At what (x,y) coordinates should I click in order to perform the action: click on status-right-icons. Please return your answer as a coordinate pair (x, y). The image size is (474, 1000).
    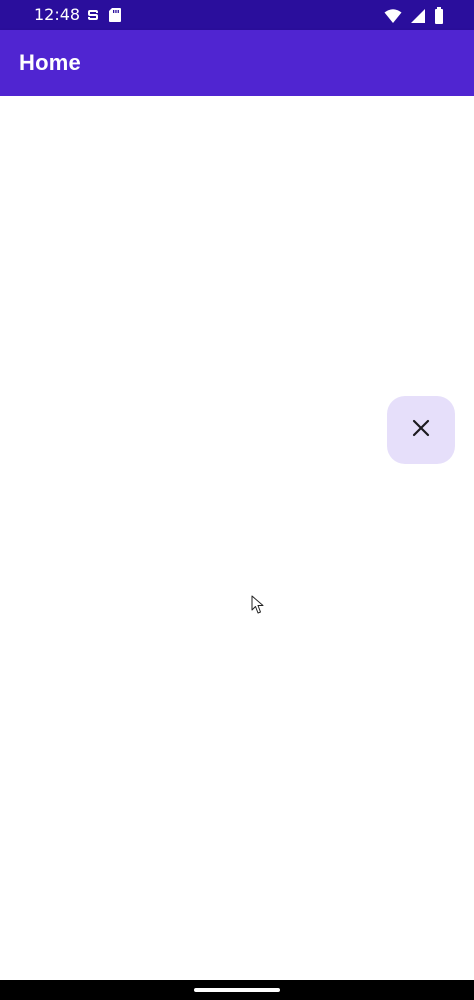
    Looking at the image, I should click on (414, 17).